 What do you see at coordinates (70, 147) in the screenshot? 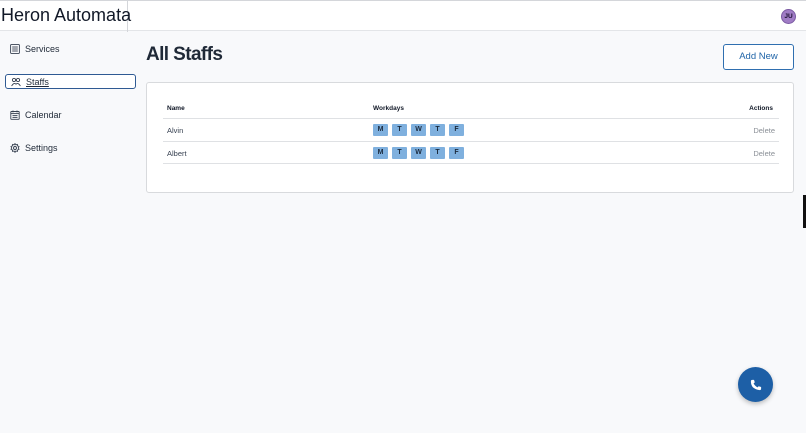
I see `sidebar-item-settings: Settings` at bounding box center [70, 147].